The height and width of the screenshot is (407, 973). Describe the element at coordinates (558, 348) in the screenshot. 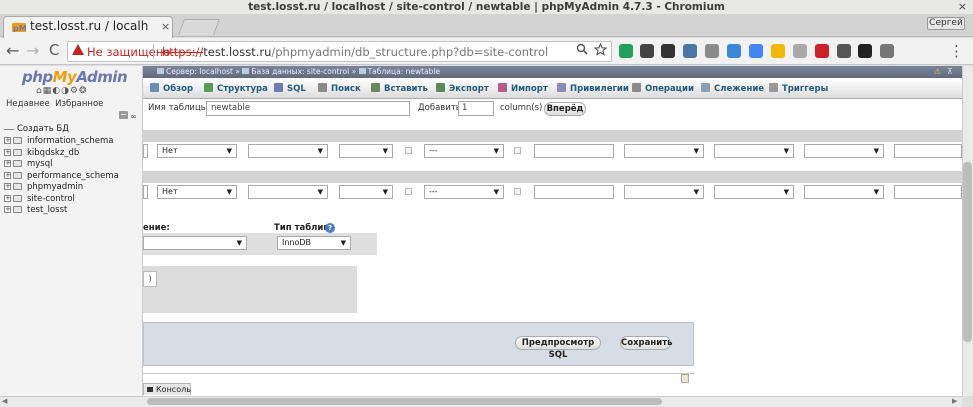

I see `preview-sql-button: Предпросмотр SQL` at that location.